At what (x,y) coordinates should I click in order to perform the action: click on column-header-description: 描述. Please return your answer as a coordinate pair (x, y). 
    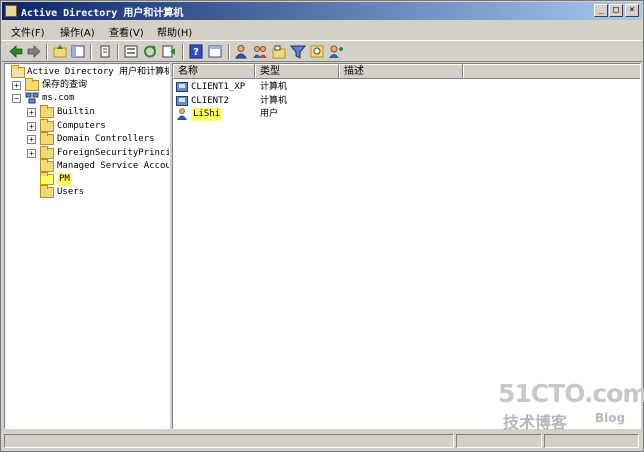
    Looking at the image, I should click on (401, 71).